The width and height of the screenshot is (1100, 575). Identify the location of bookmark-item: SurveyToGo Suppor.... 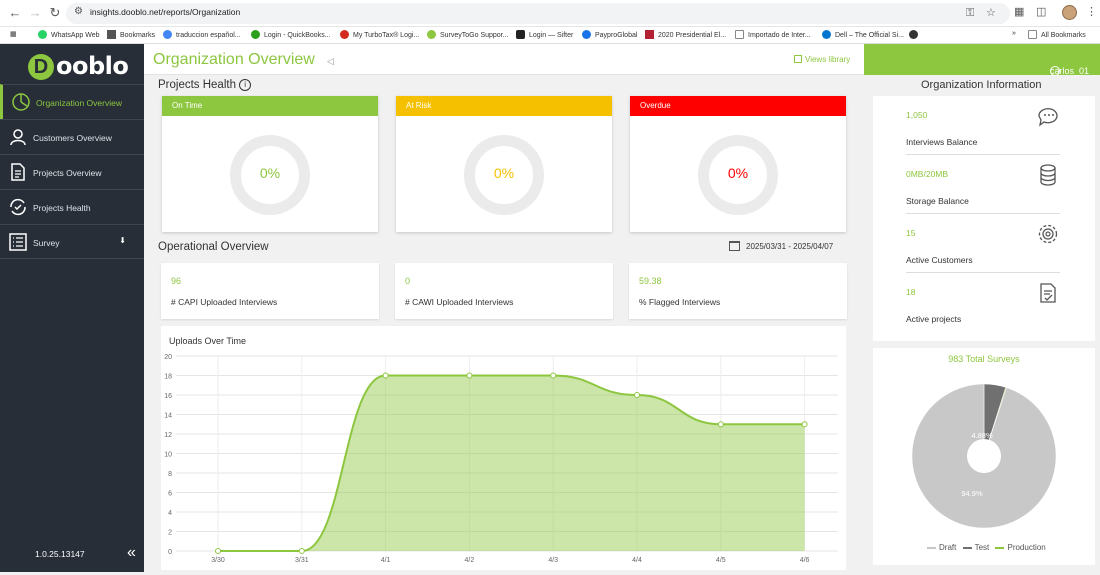
(467, 34).